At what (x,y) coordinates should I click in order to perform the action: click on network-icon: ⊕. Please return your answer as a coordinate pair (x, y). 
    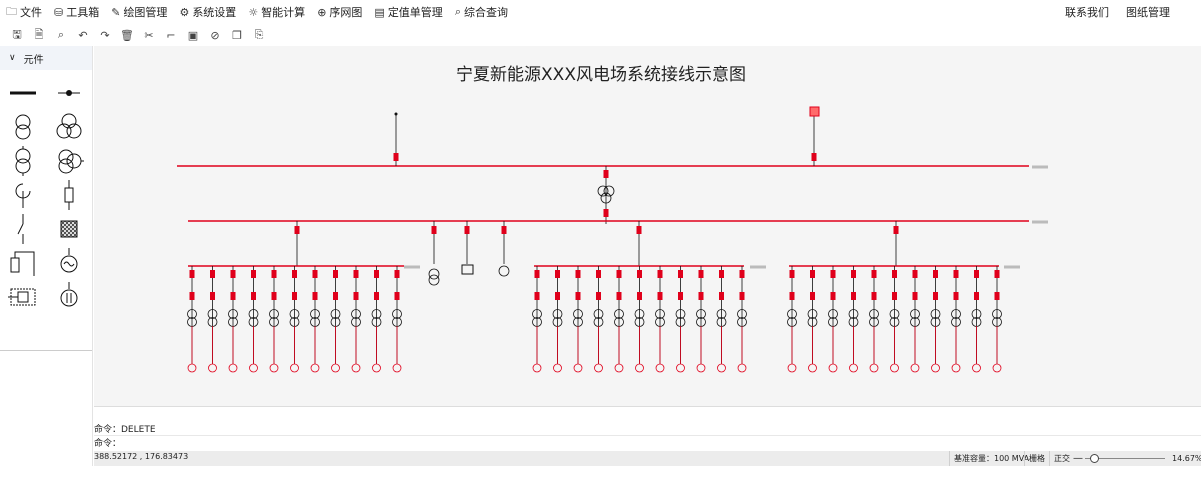
    Looking at the image, I should click on (322, 12).